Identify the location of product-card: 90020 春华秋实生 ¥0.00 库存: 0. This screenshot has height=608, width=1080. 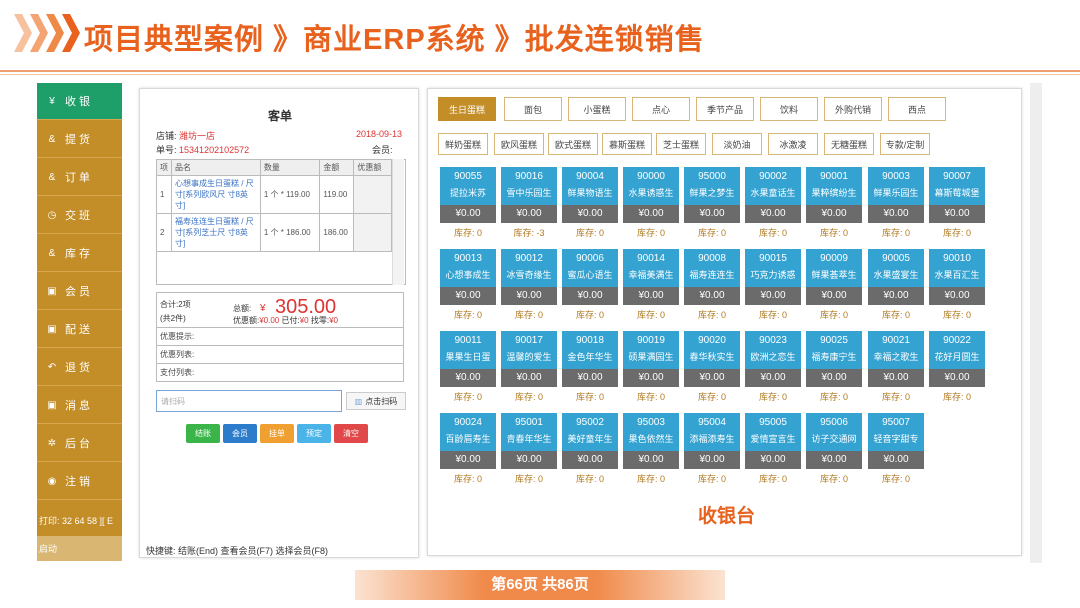
(712, 370).